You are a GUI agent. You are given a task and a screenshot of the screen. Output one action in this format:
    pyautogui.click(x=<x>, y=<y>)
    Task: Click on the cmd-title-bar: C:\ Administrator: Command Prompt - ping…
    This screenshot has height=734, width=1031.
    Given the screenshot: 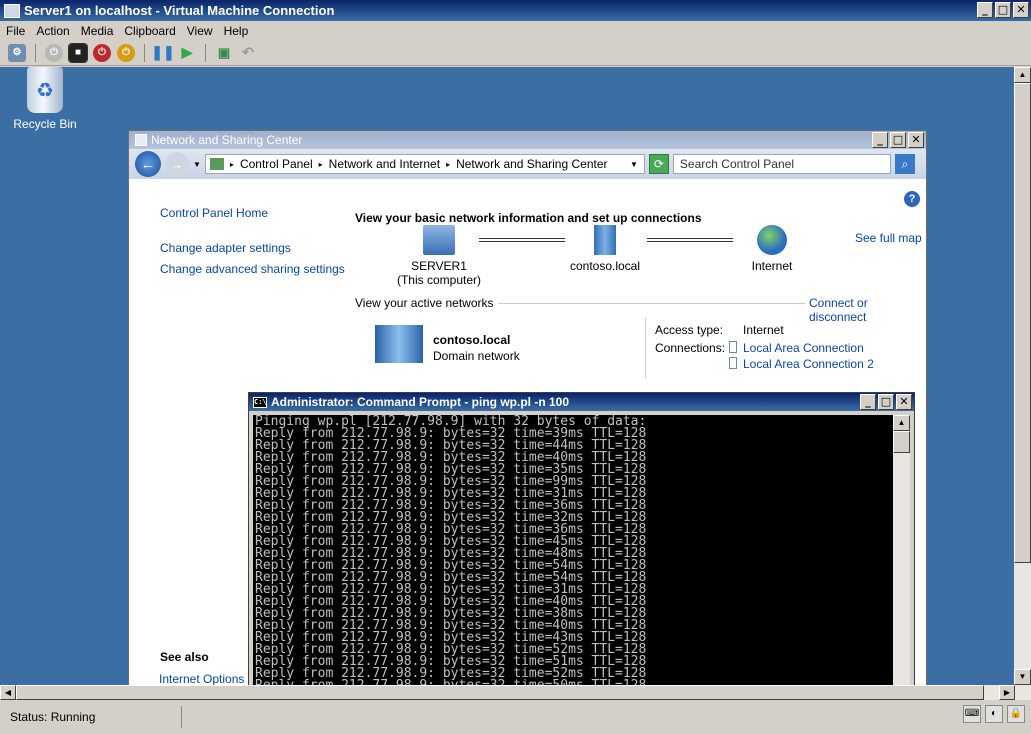 What is the action you would take?
    pyautogui.click(x=581, y=402)
    